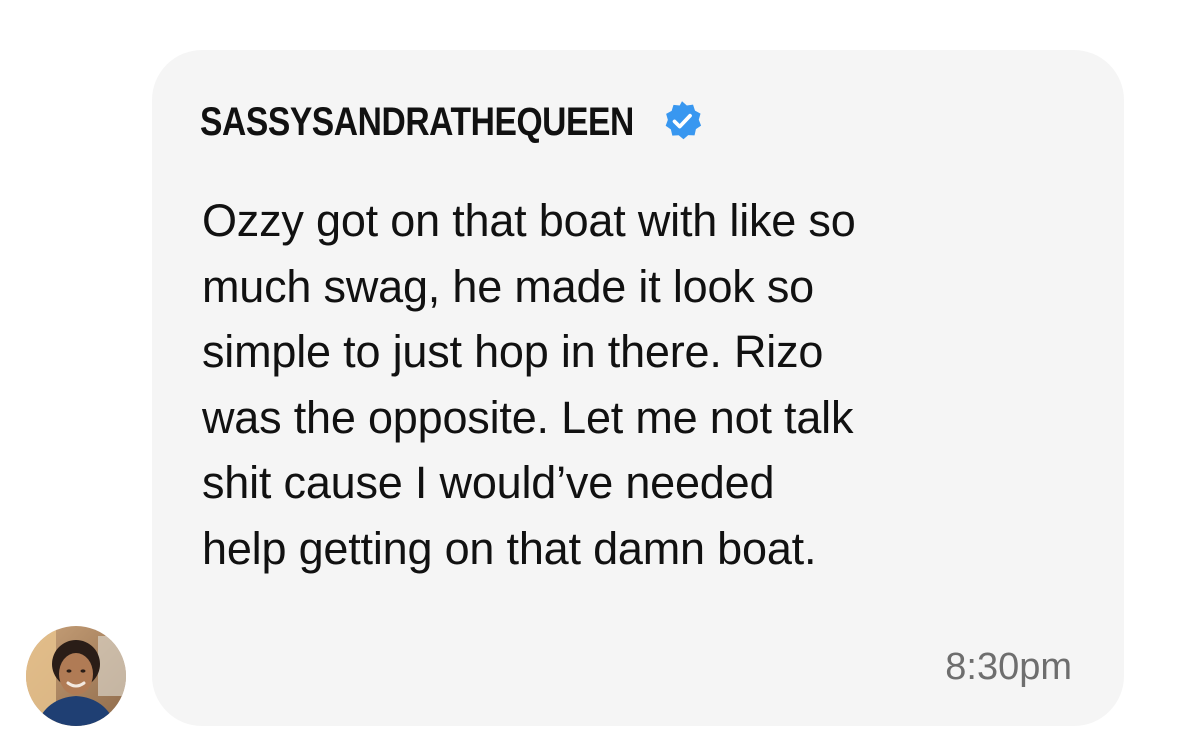 This screenshot has height=736, width=1200. I want to click on verified-badge-icon, so click(684, 120).